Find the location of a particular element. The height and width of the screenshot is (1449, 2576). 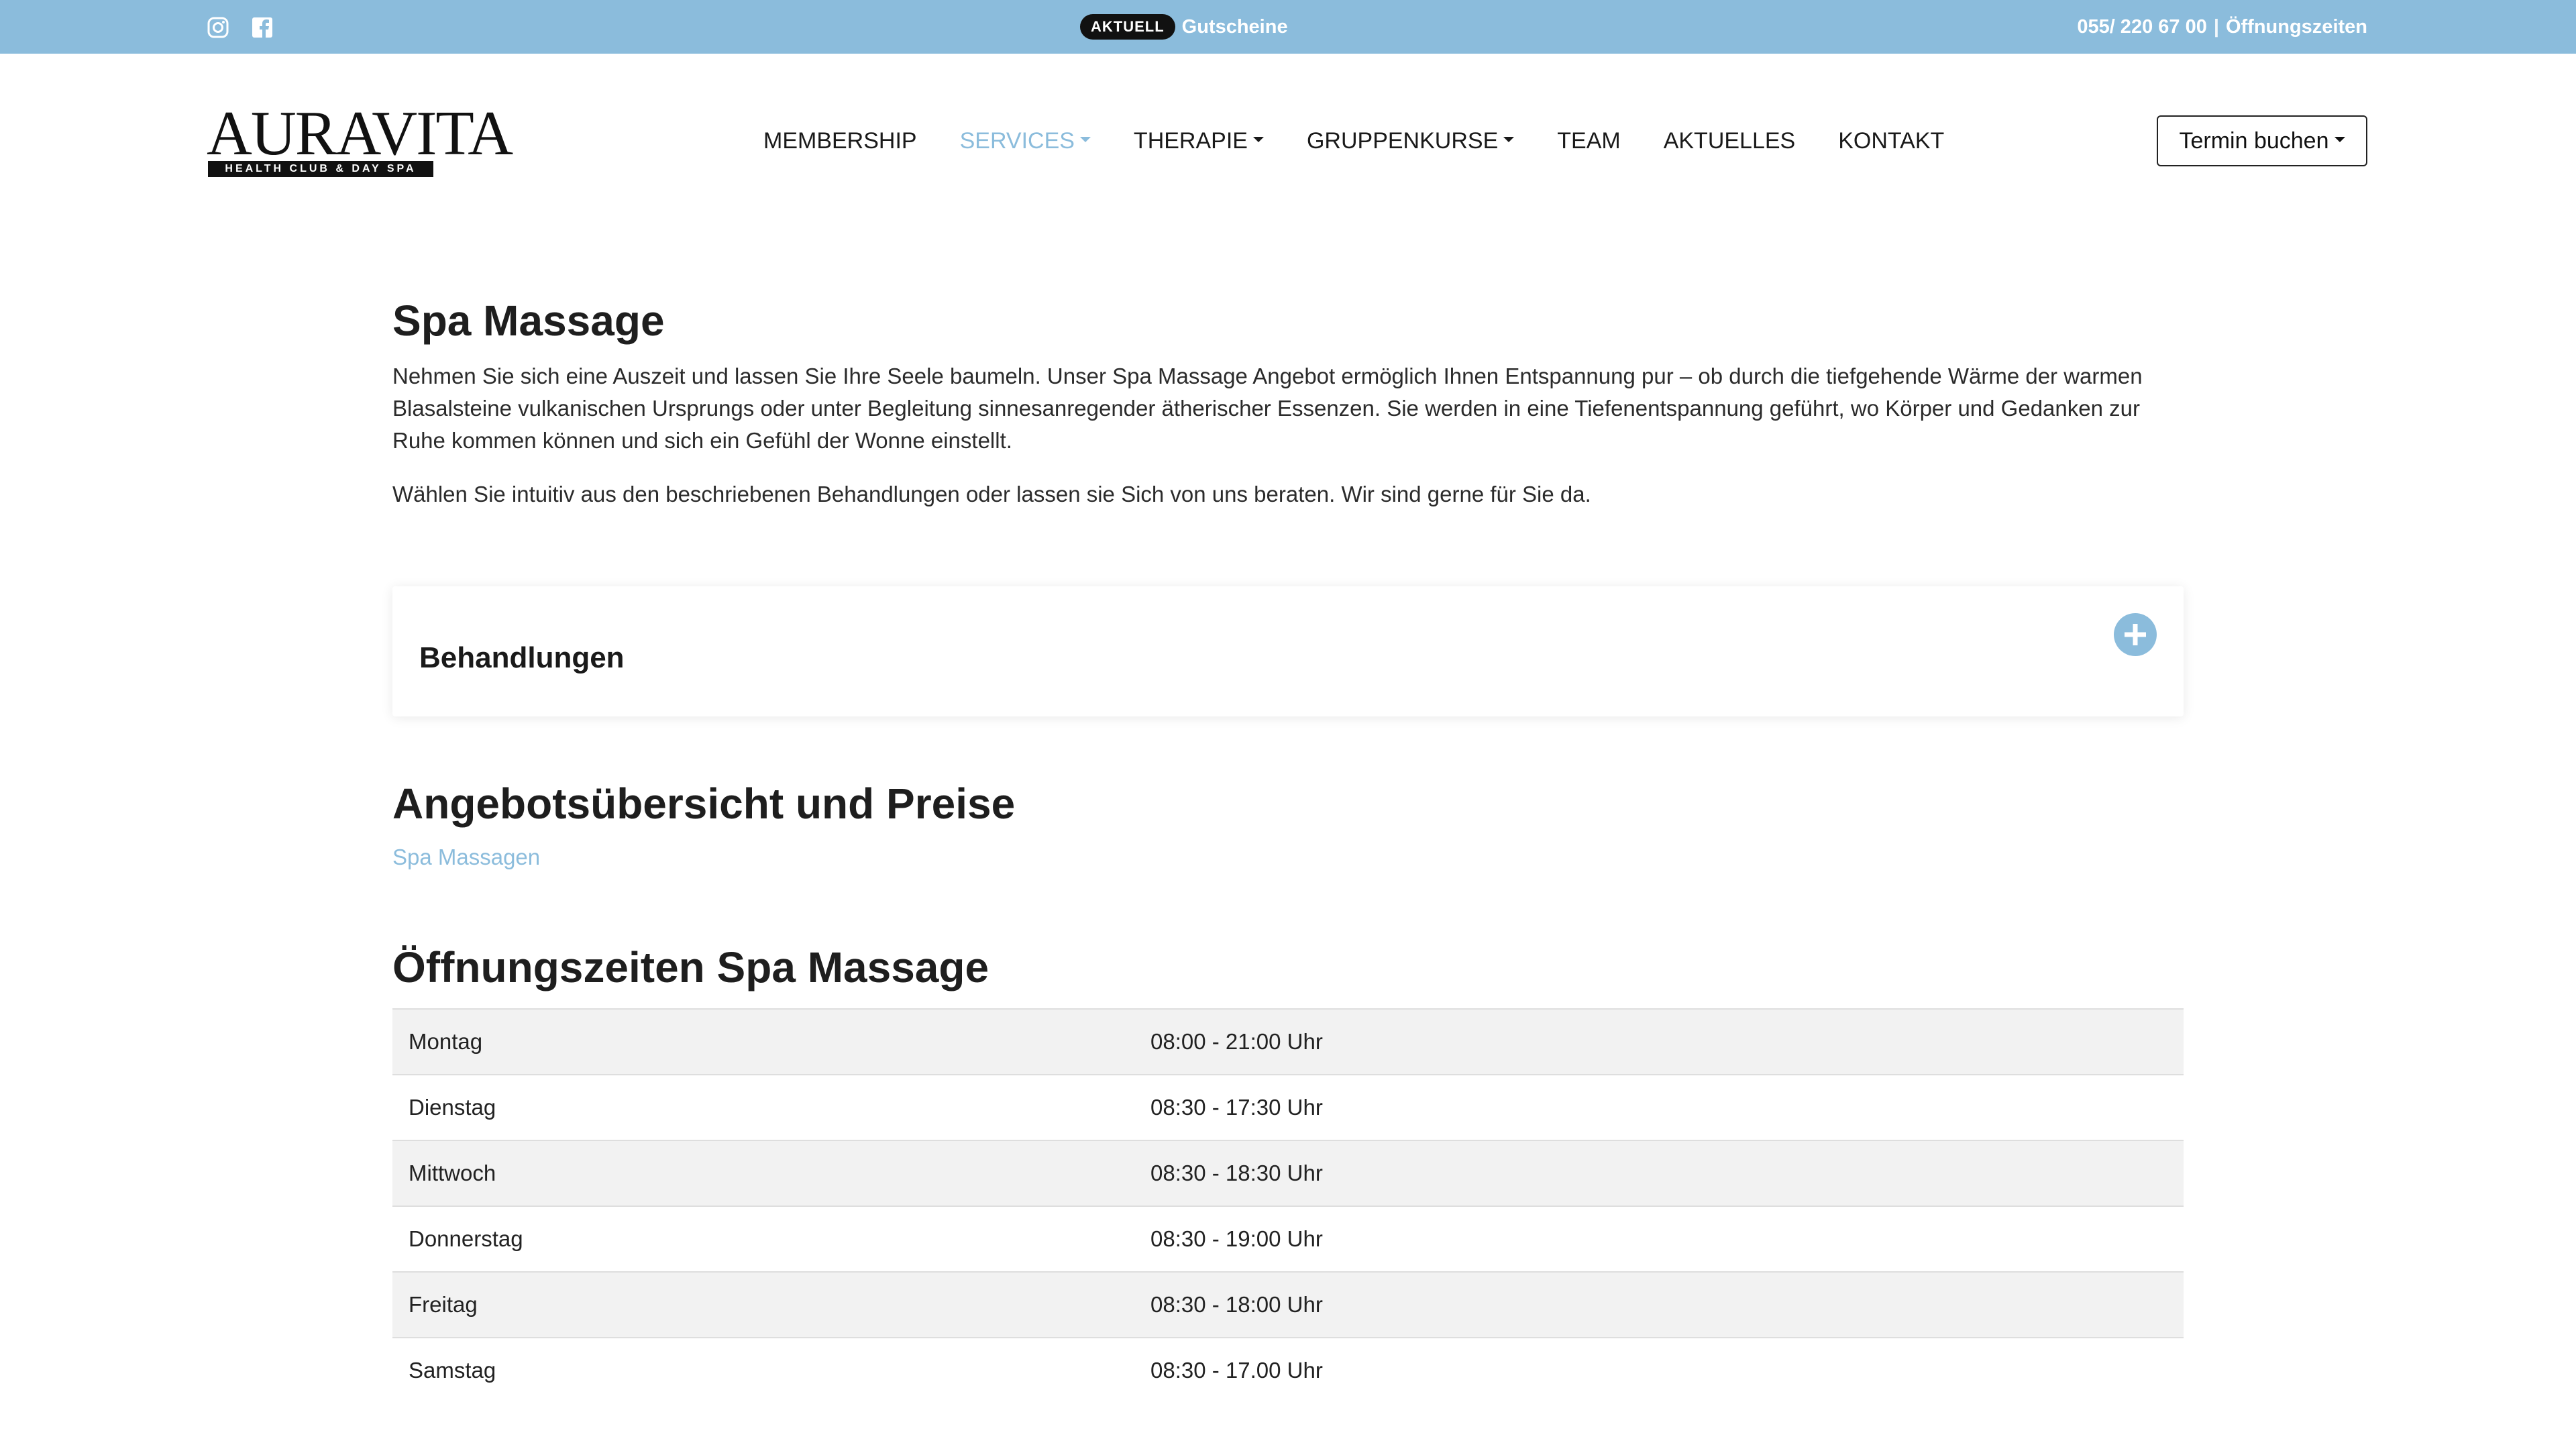

book-appointment-button: Termin buchen is located at coordinates (2262, 140).